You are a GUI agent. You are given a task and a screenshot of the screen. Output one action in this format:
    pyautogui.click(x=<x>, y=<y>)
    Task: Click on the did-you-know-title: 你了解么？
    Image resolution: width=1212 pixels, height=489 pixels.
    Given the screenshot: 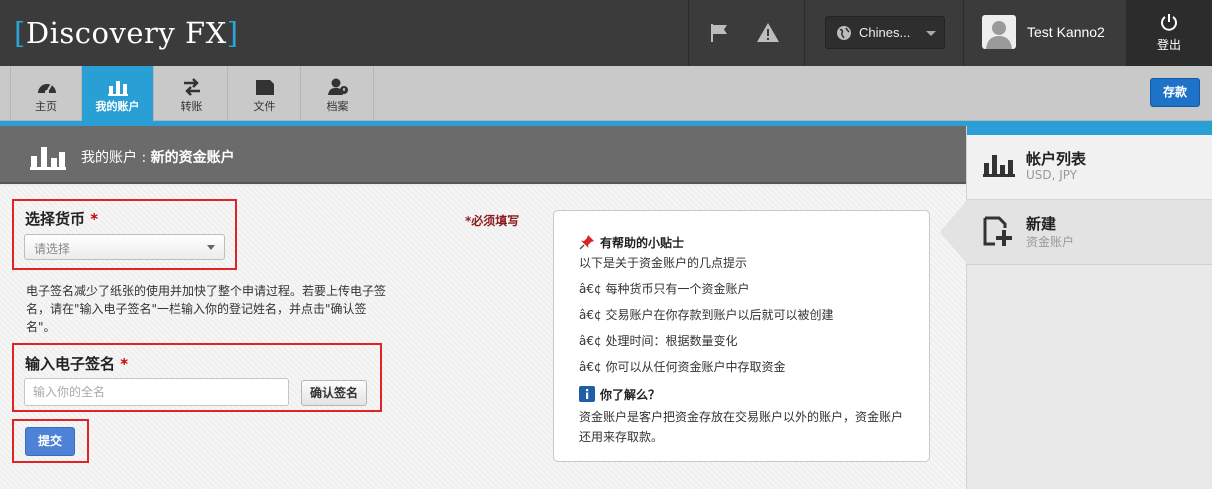 What is the action you would take?
    pyautogui.click(x=619, y=394)
    